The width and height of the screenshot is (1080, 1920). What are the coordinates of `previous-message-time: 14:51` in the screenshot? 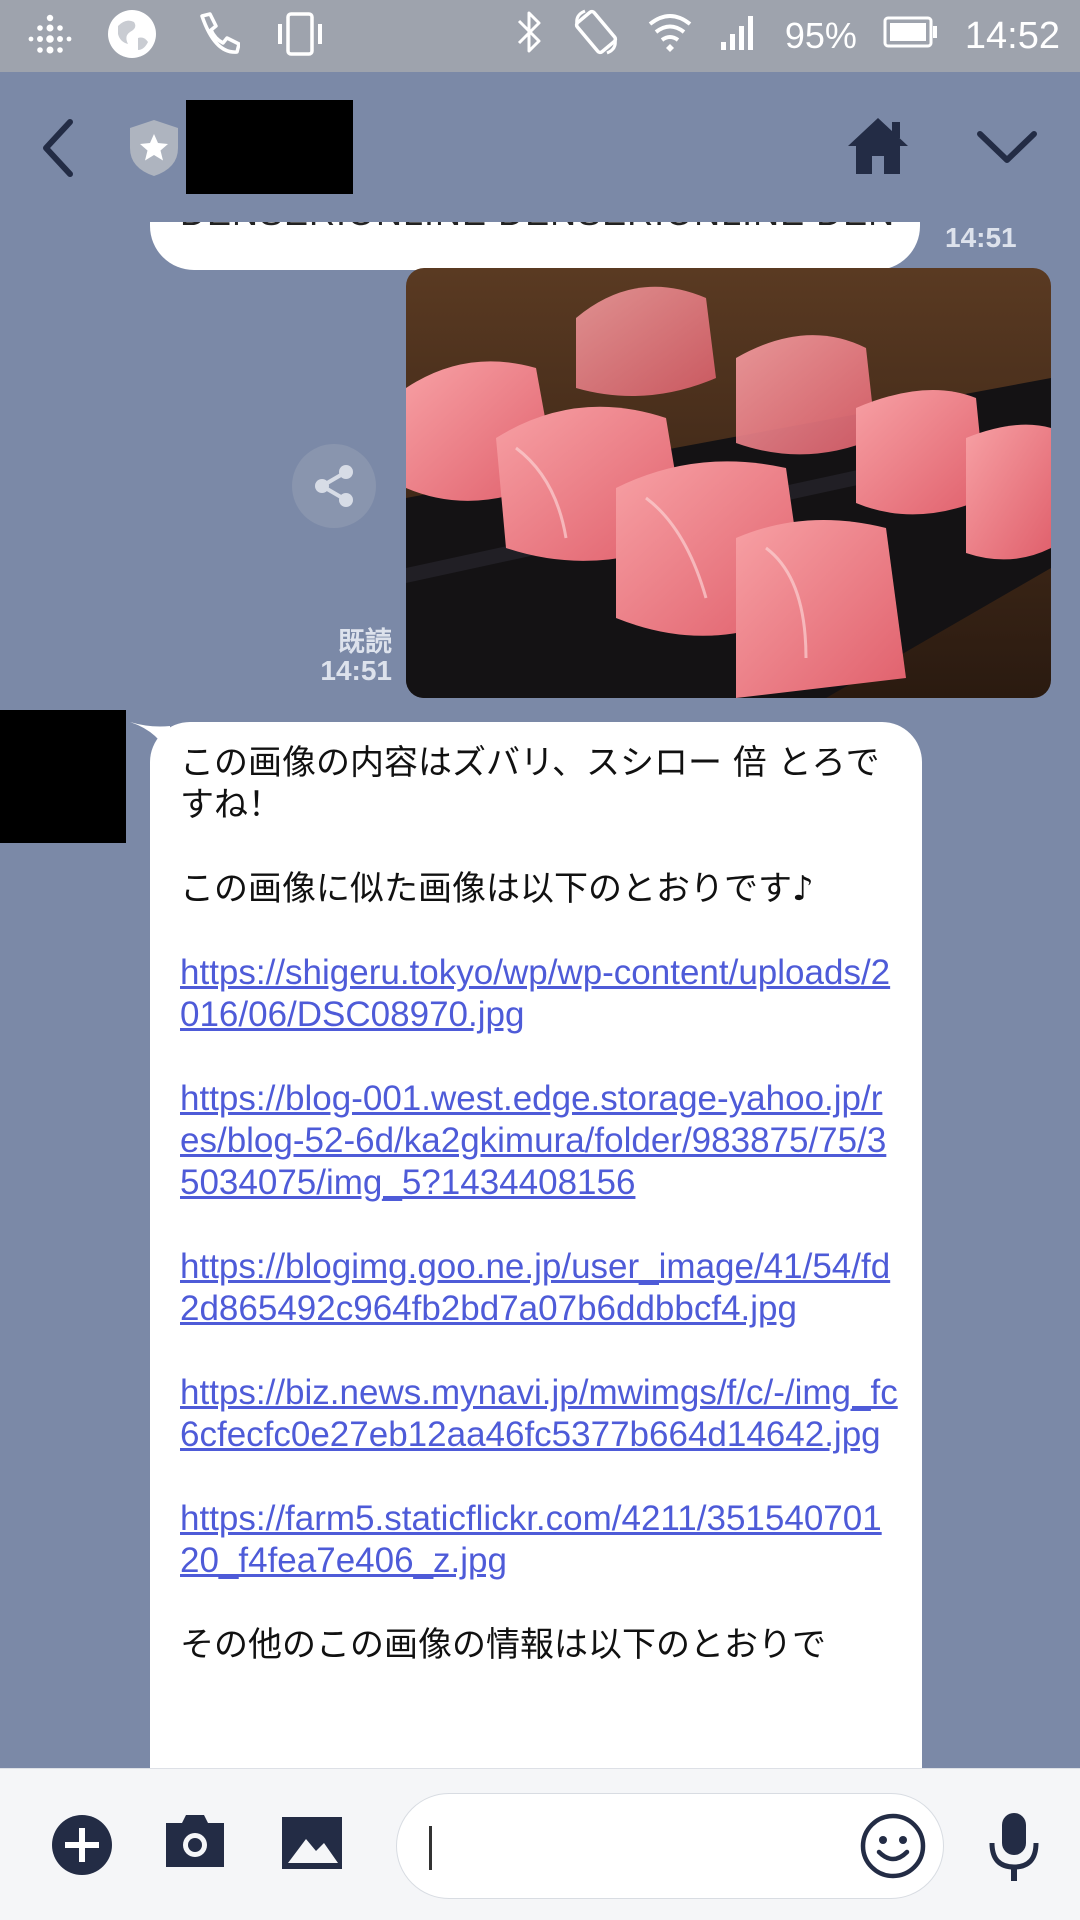 It's located at (981, 237).